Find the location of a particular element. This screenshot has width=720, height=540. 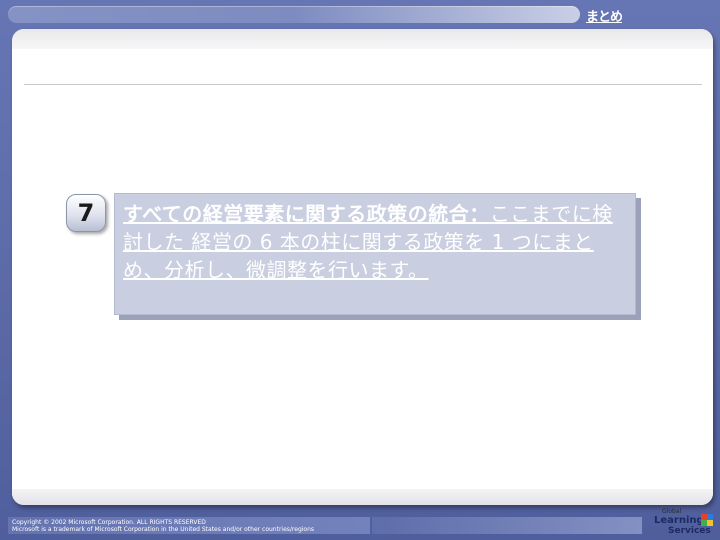

panel-footer is located at coordinates (362, 497).